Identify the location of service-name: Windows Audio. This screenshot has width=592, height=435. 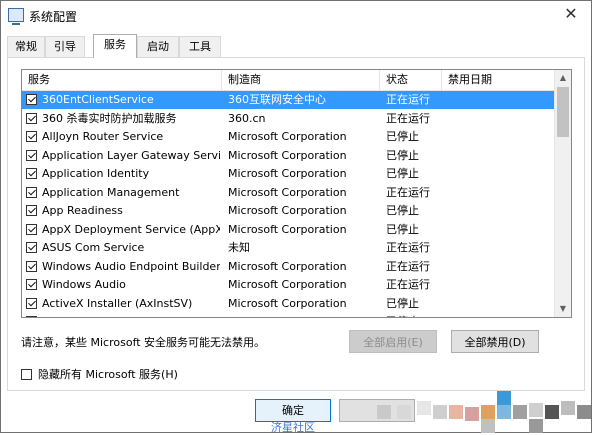
(84, 284).